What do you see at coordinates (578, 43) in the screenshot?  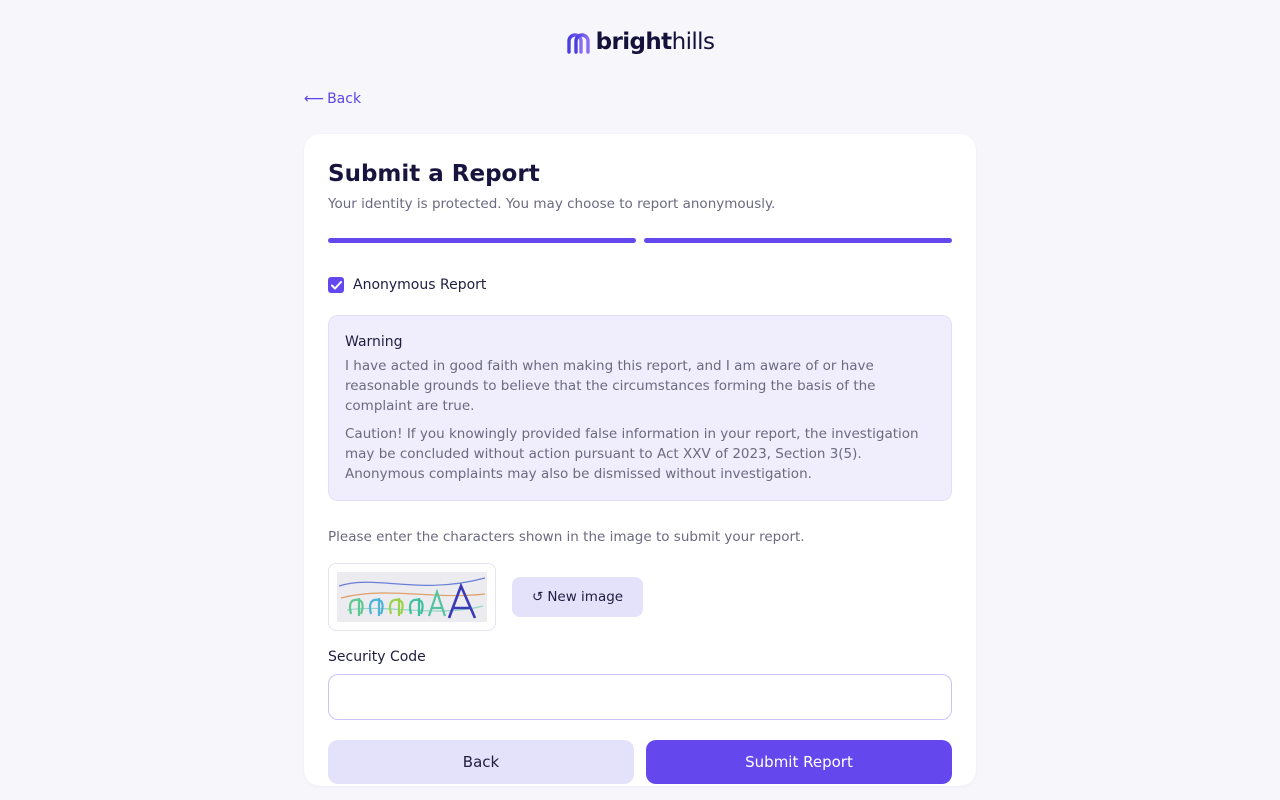 I see `bridge-arc-icon` at bounding box center [578, 43].